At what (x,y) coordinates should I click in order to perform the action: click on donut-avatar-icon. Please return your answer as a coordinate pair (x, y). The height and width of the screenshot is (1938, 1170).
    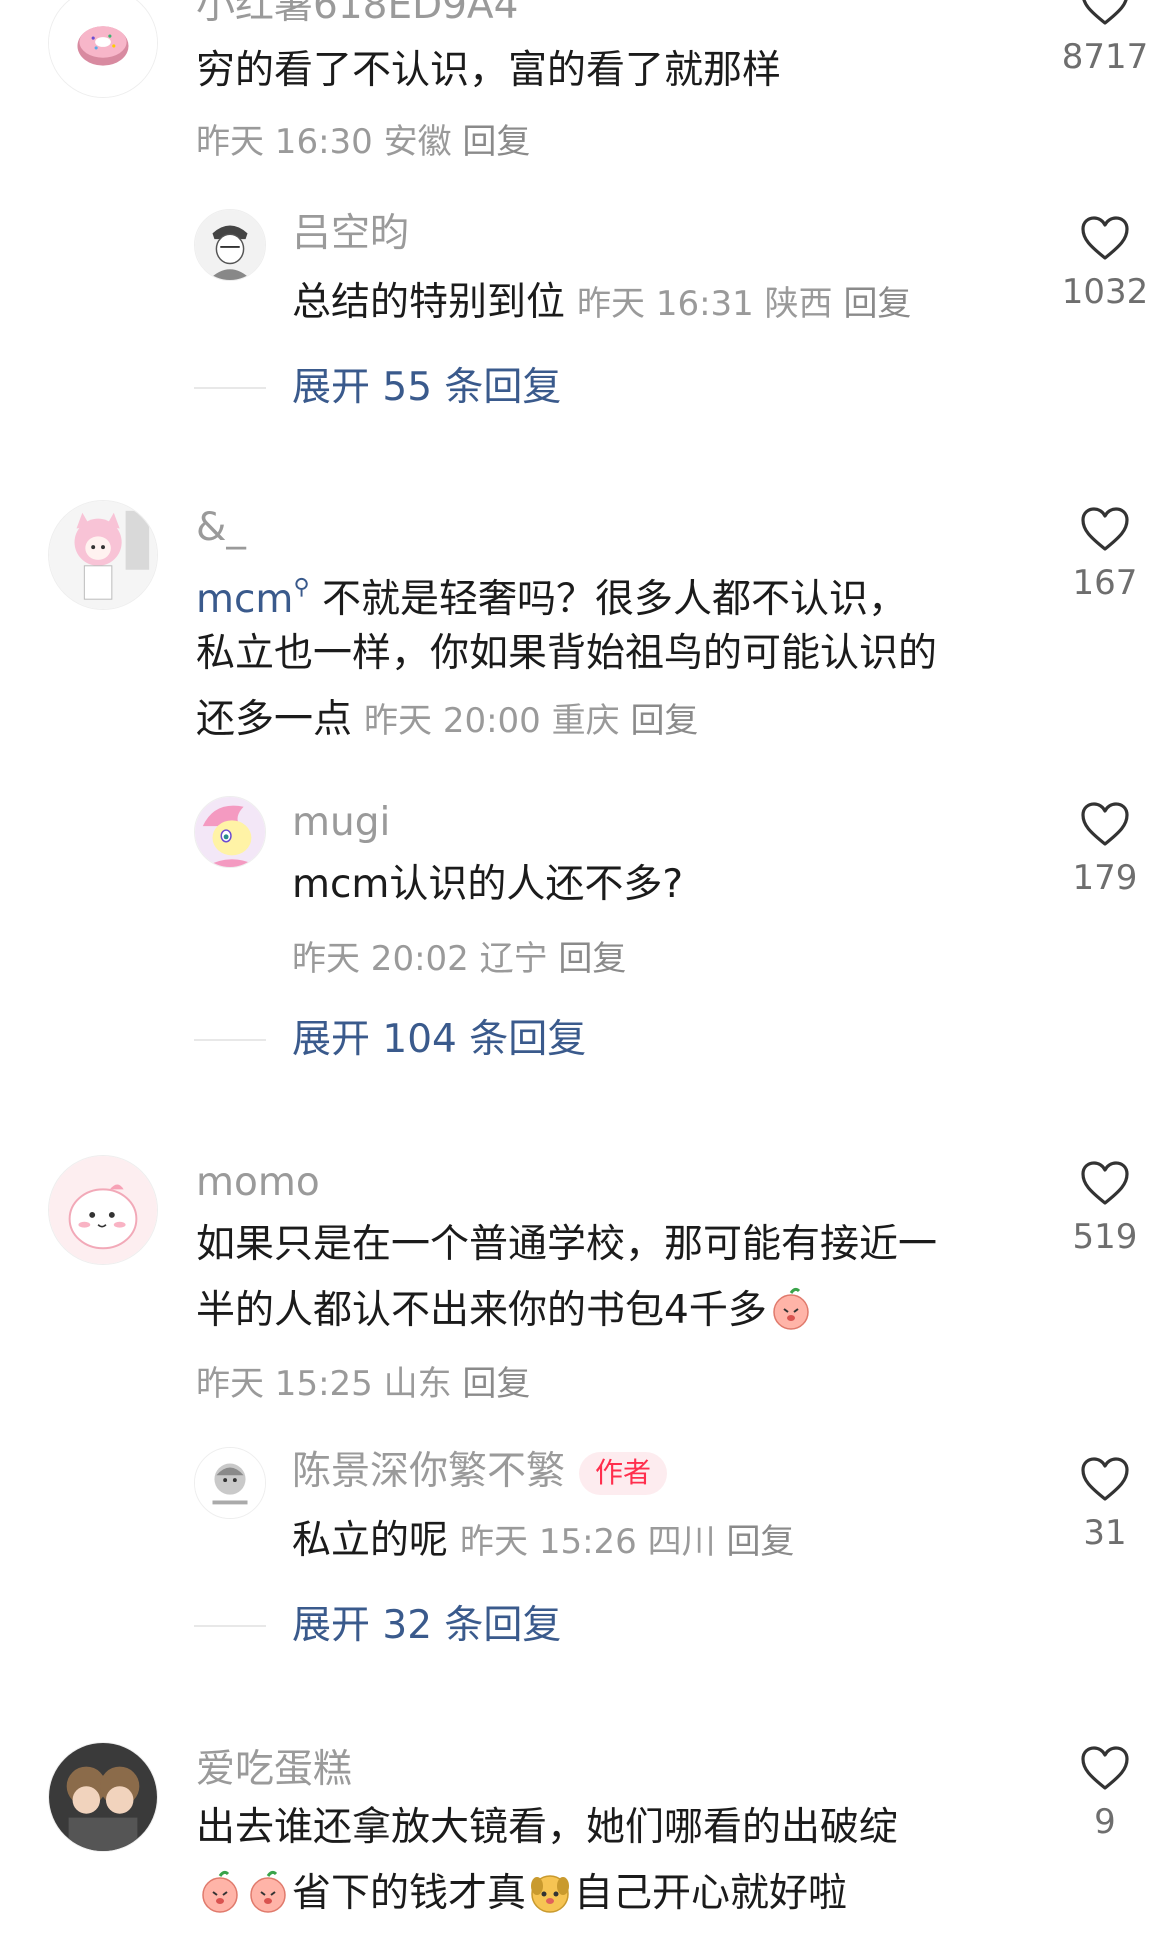
    Looking at the image, I should click on (103, 48).